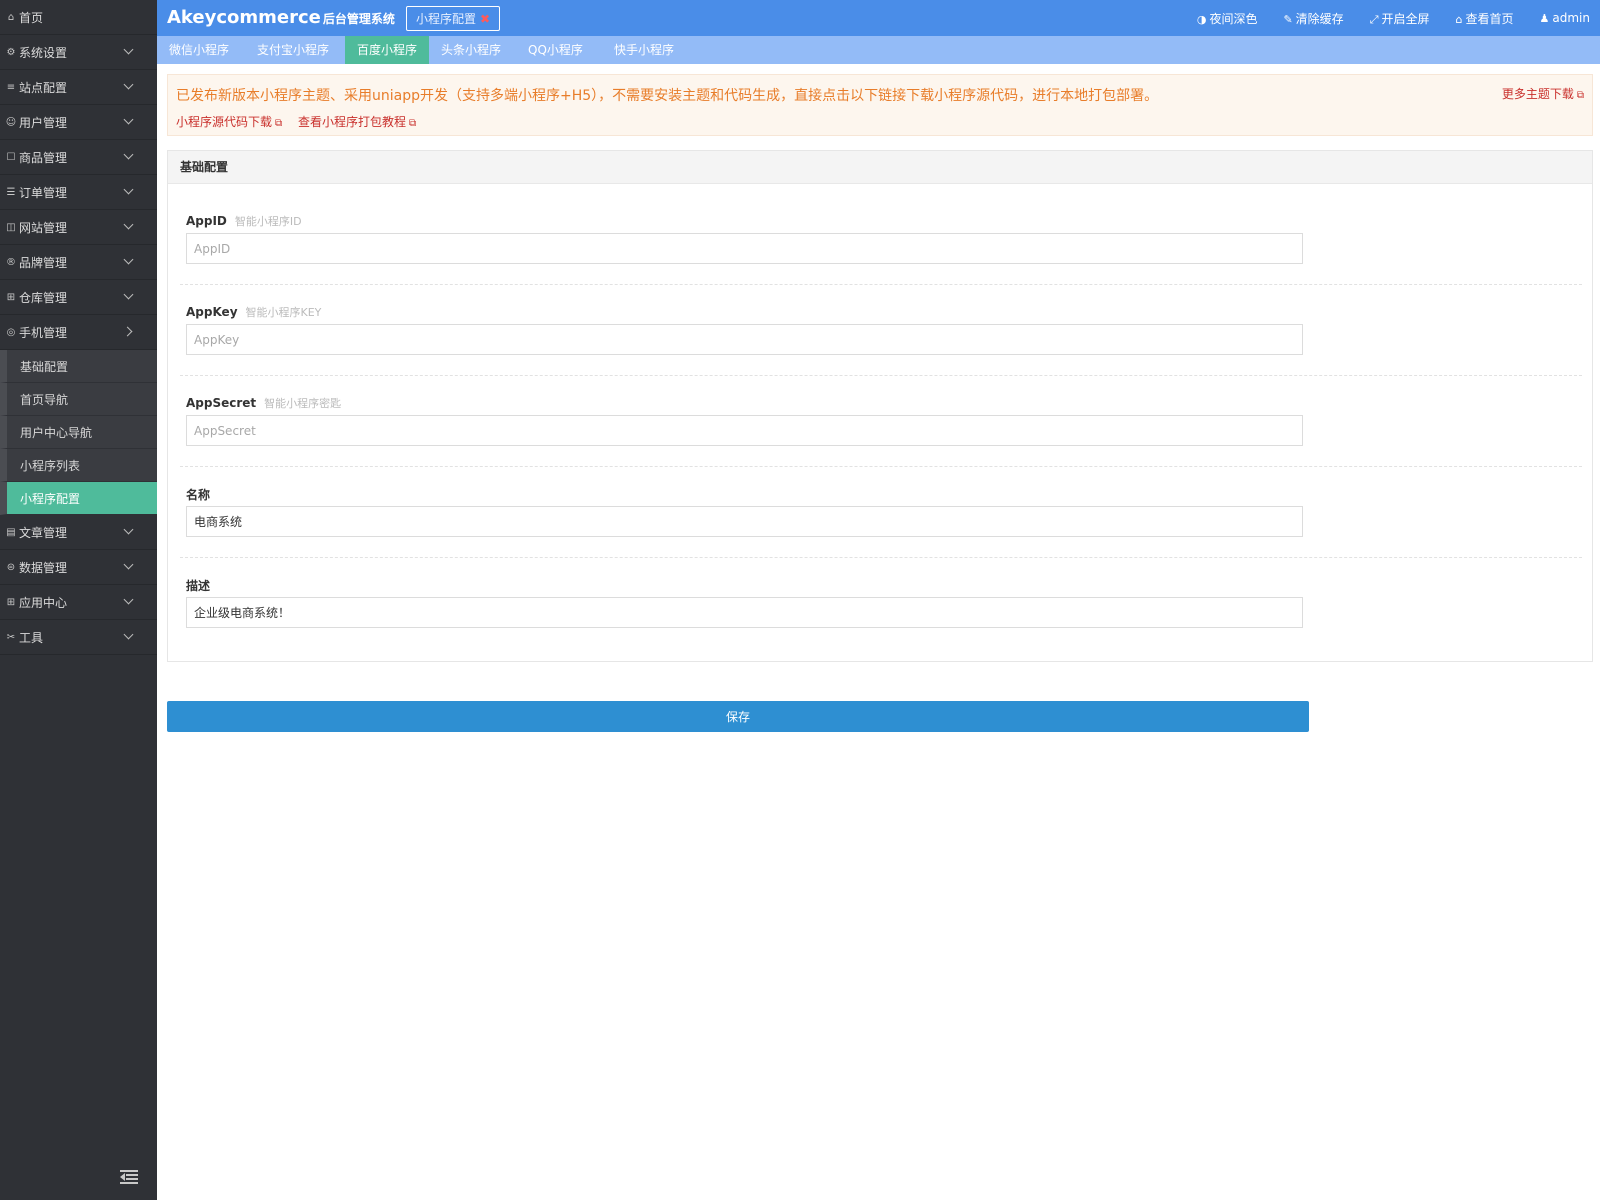 The width and height of the screenshot is (1600, 1200). What do you see at coordinates (198, 586) in the screenshot?
I see `field-label: 描述` at bounding box center [198, 586].